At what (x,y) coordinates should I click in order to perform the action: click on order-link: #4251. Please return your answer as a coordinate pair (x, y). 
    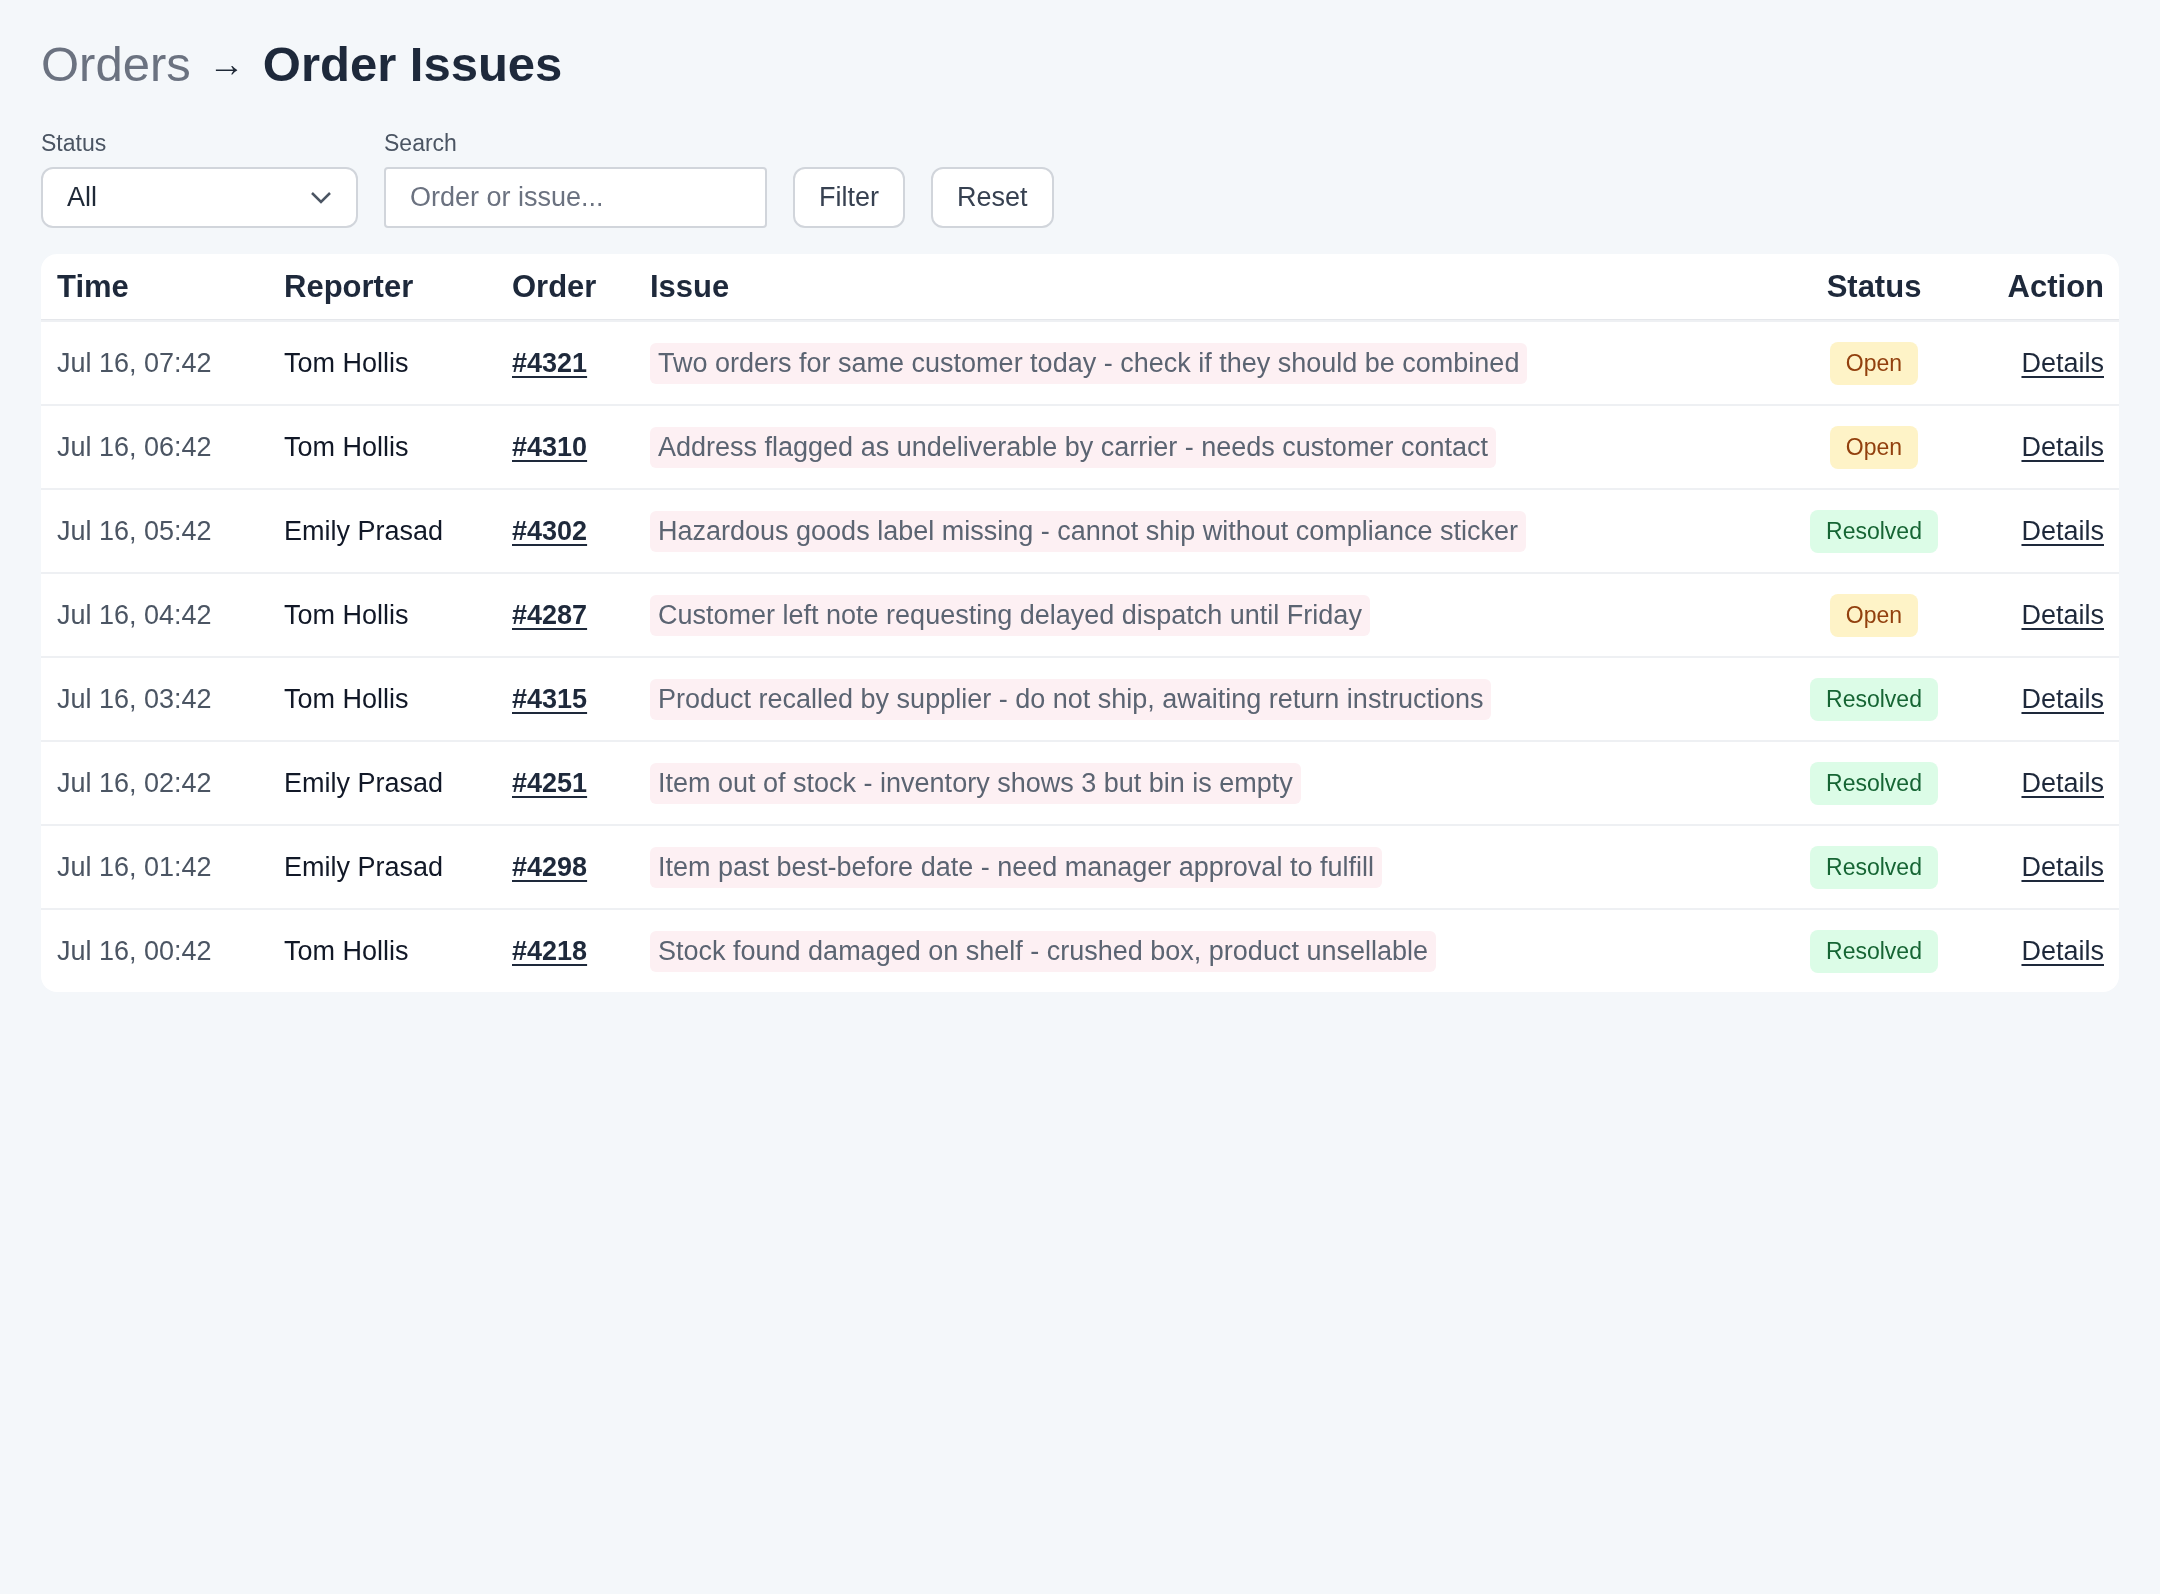
    Looking at the image, I should click on (581, 783).